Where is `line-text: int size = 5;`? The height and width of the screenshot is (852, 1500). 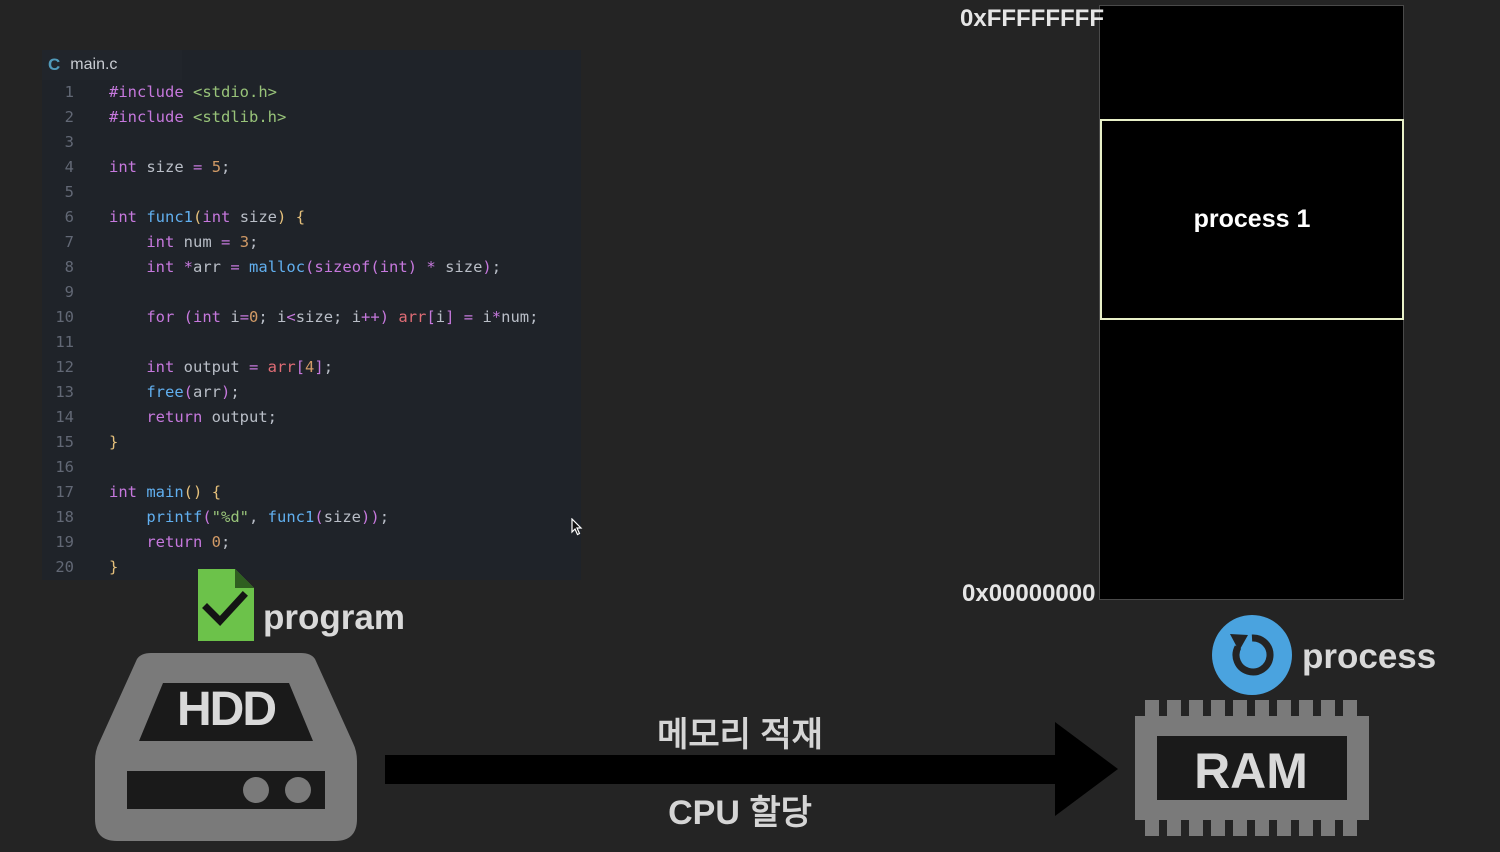
line-text: int size = 5; is located at coordinates (170, 167).